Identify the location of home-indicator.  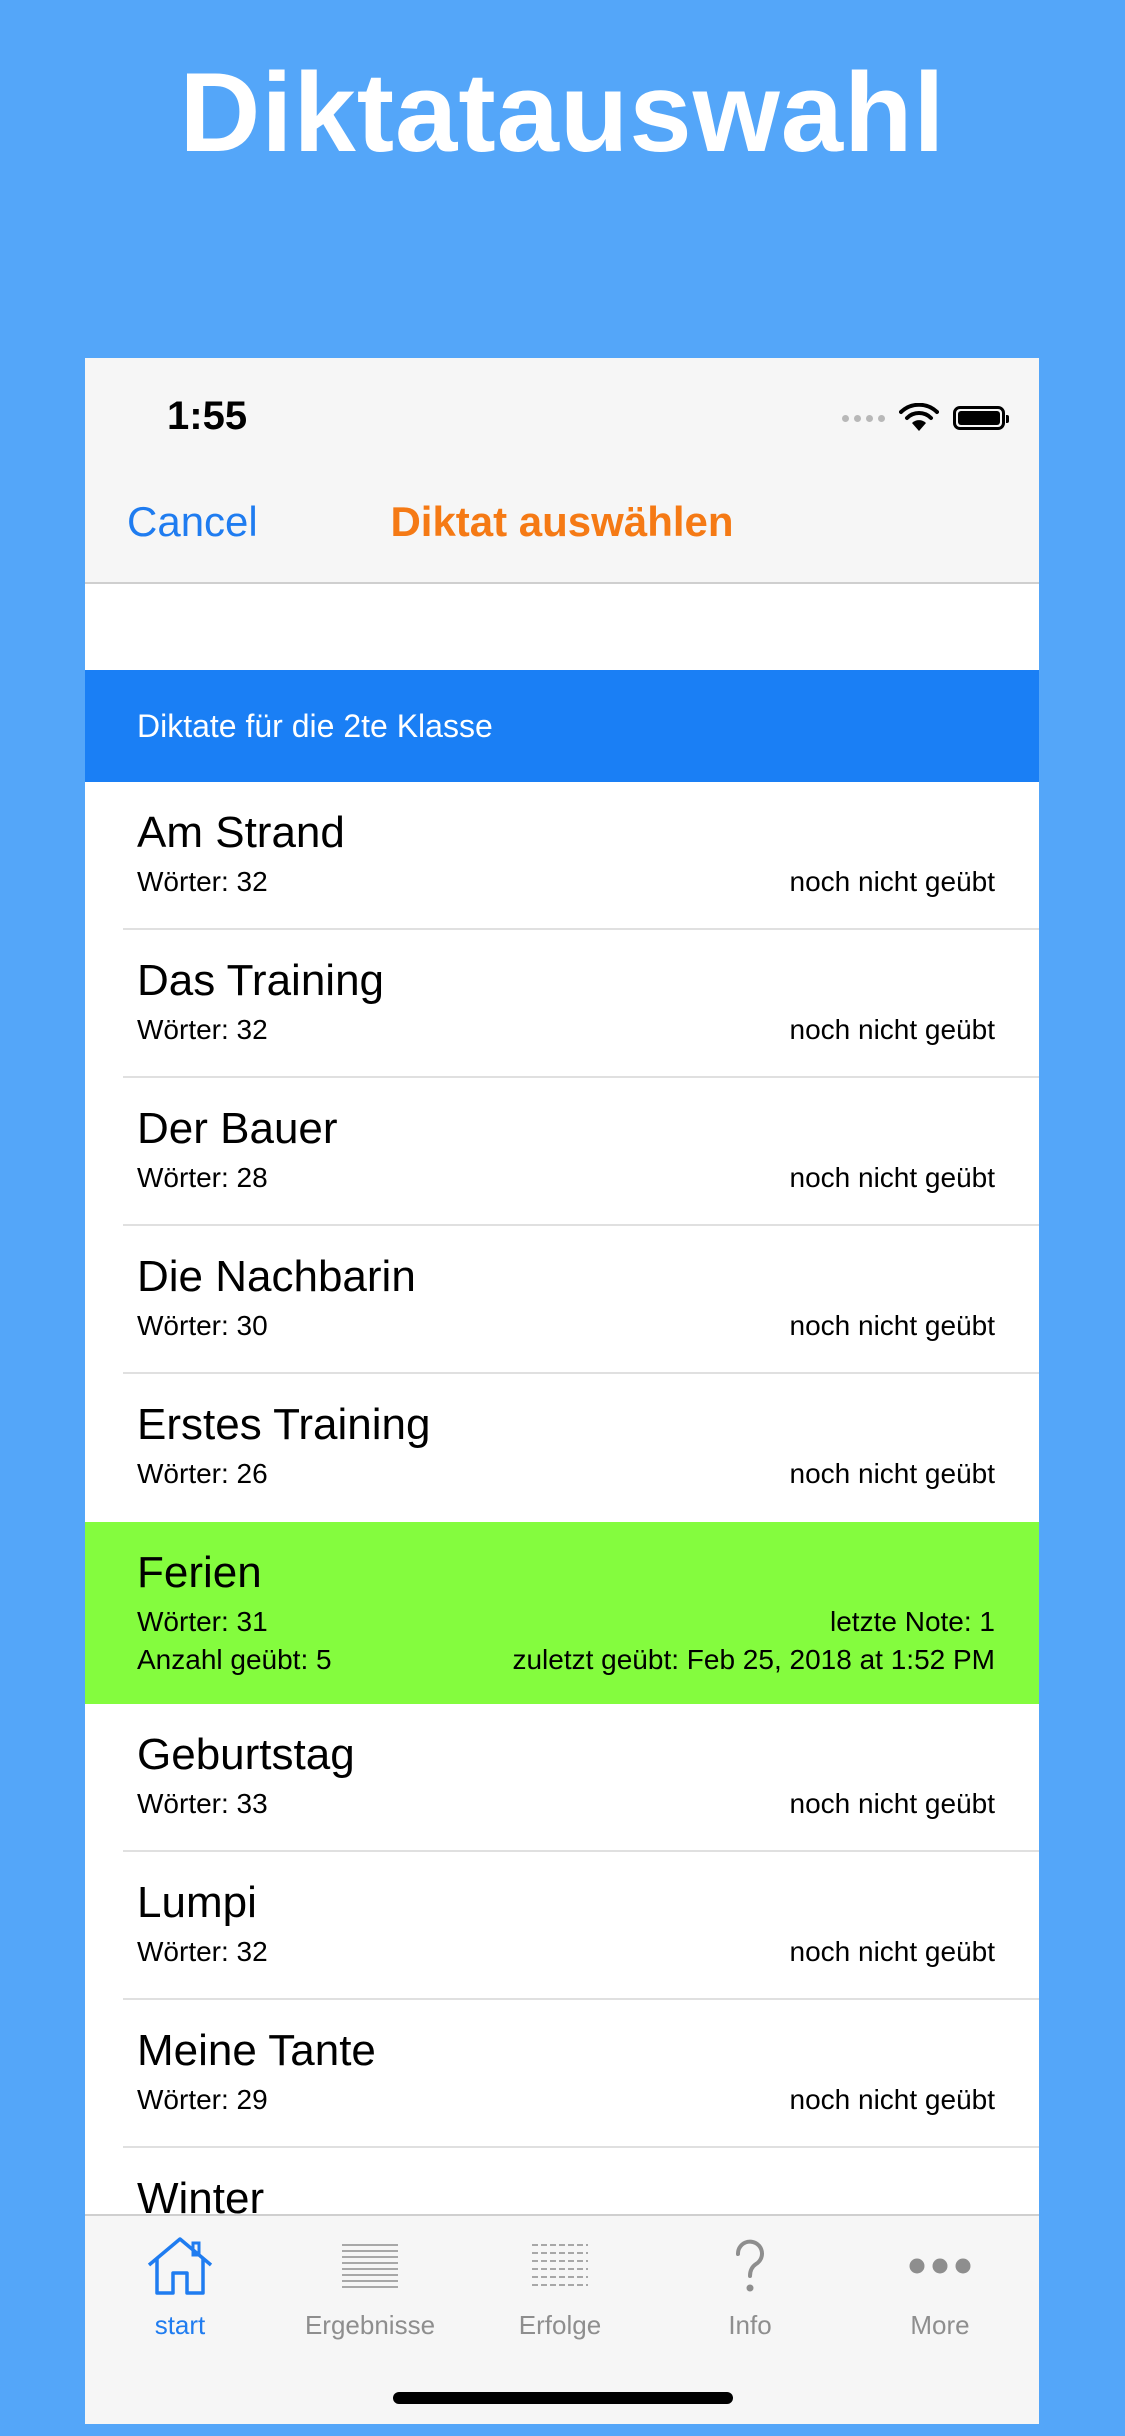
(563, 2398).